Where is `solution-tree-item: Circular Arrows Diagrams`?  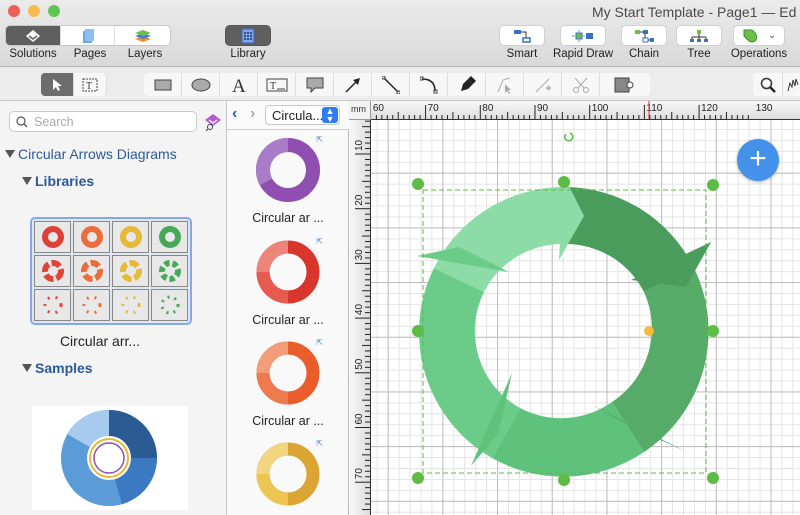 solution-tree-item: Circular Arrows Diagrams is located at coordinates (91, 154).